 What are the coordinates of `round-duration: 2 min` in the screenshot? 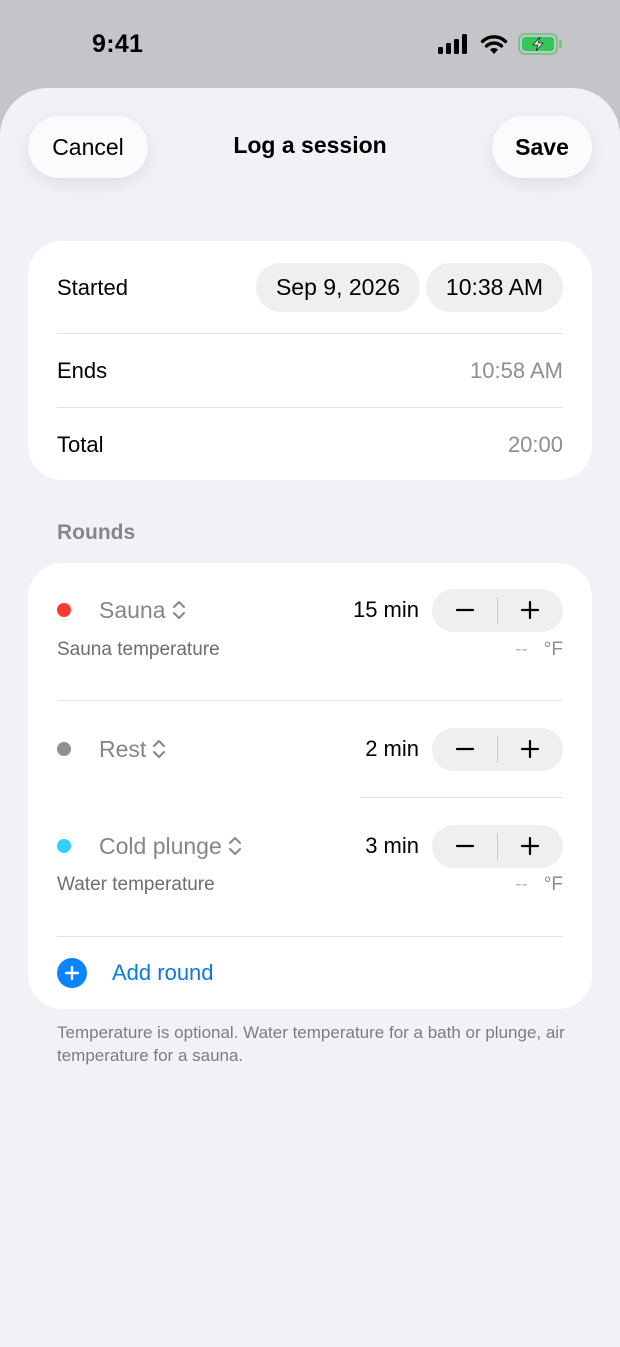 It's located at (392, 748).